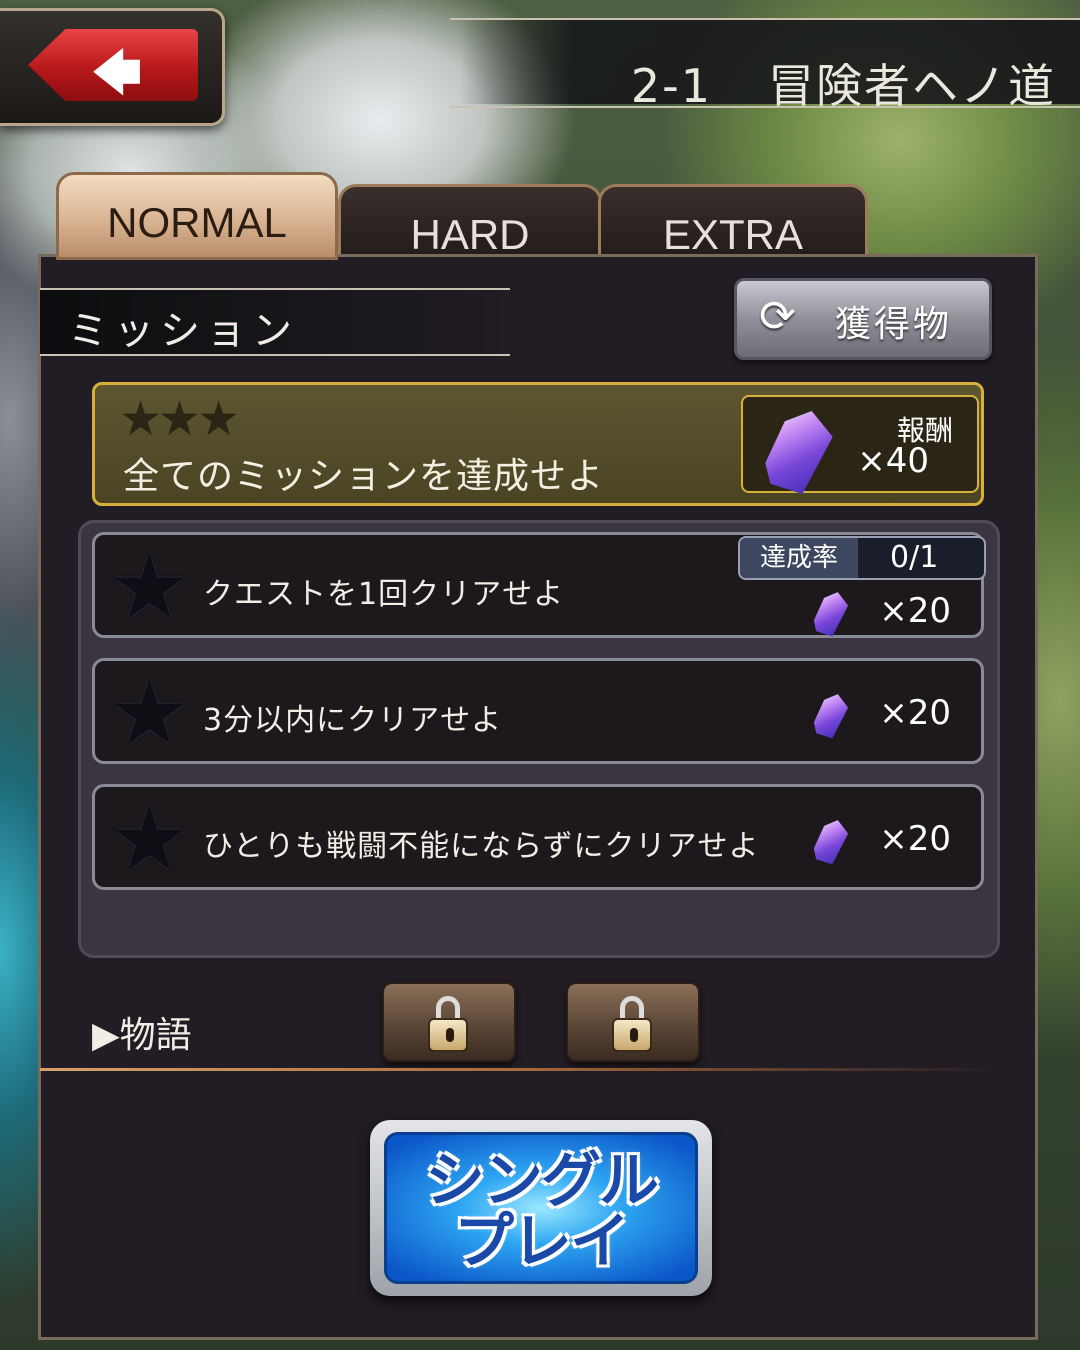  I want to click on single-play-button: シングル プレイ, so click(541, 1208).